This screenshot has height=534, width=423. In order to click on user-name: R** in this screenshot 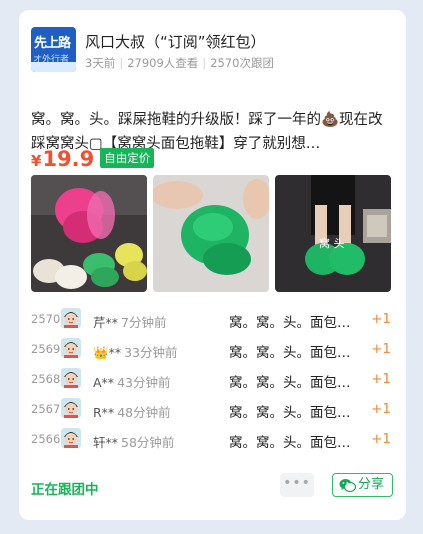, I will do `click(104, 412)`.